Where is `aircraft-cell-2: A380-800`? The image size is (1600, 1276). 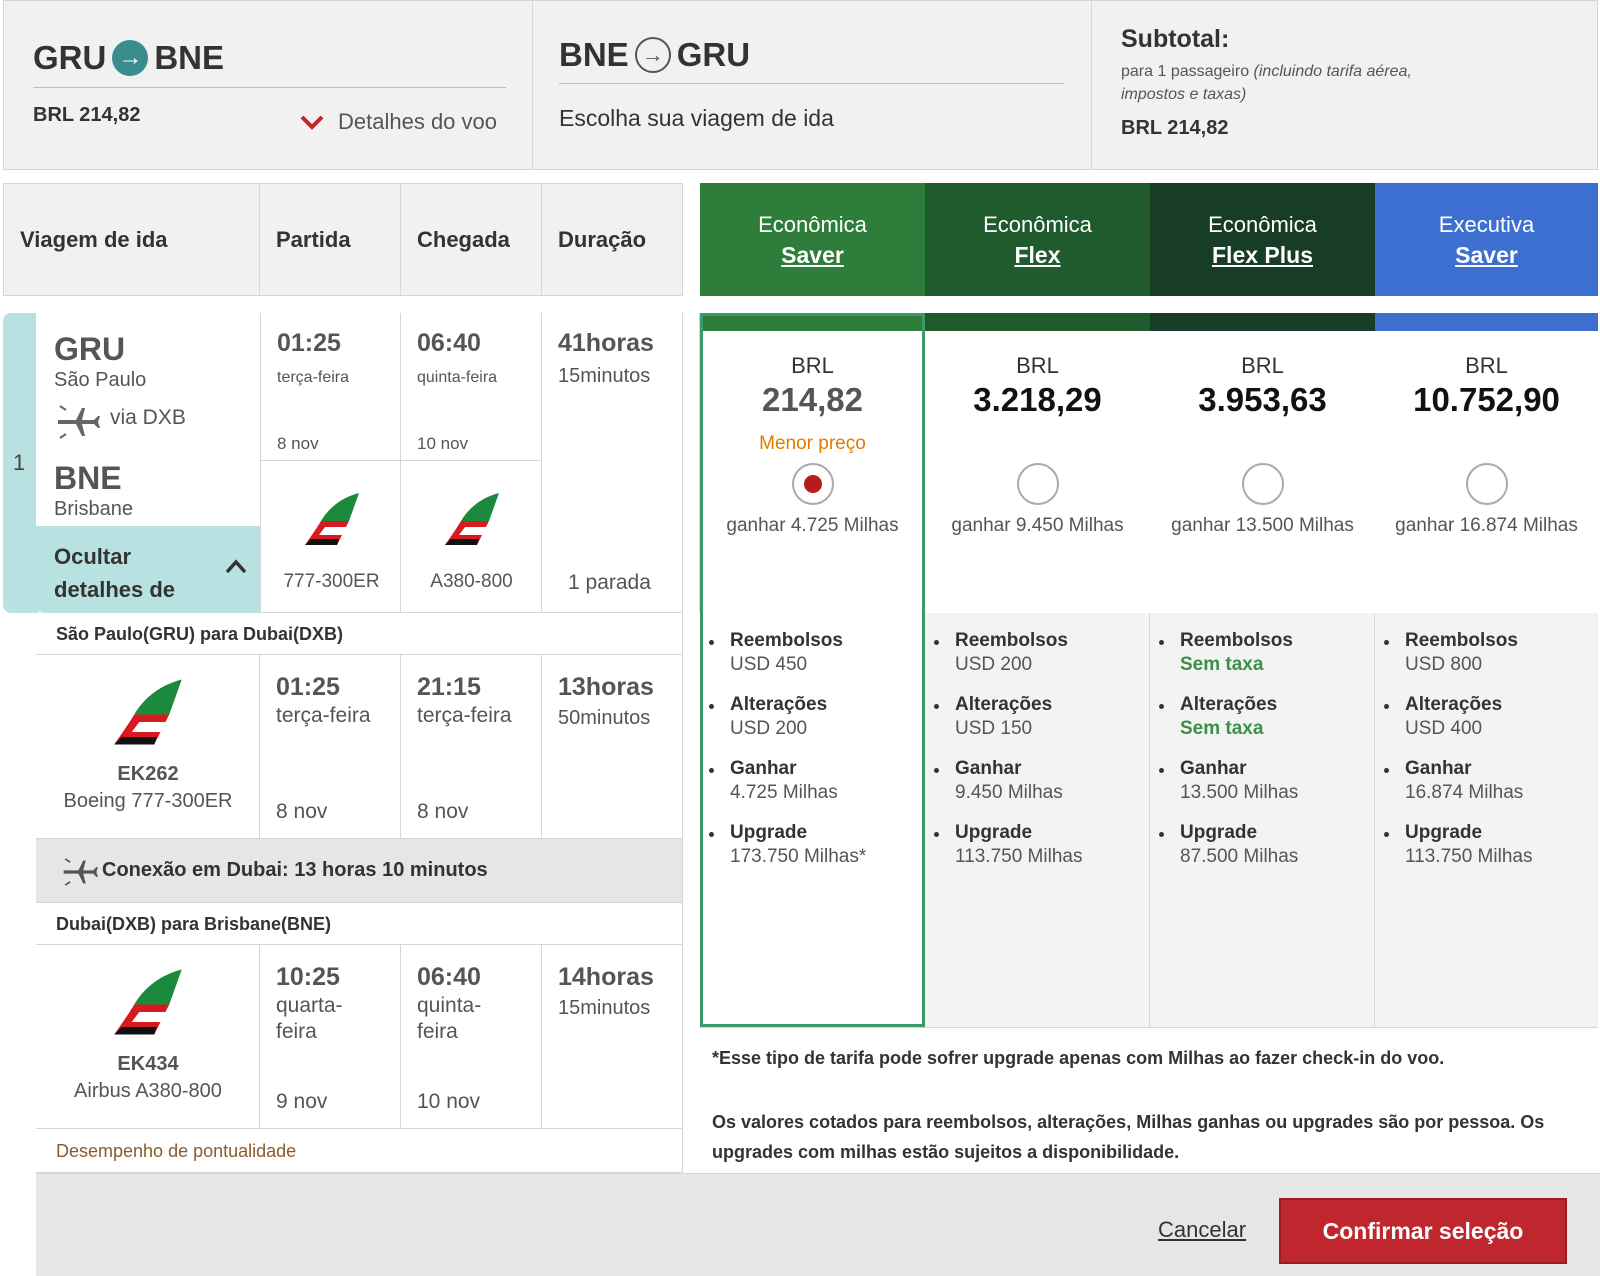 aircraft-cell-2: A380-800 is located at coordinates (471, 537).